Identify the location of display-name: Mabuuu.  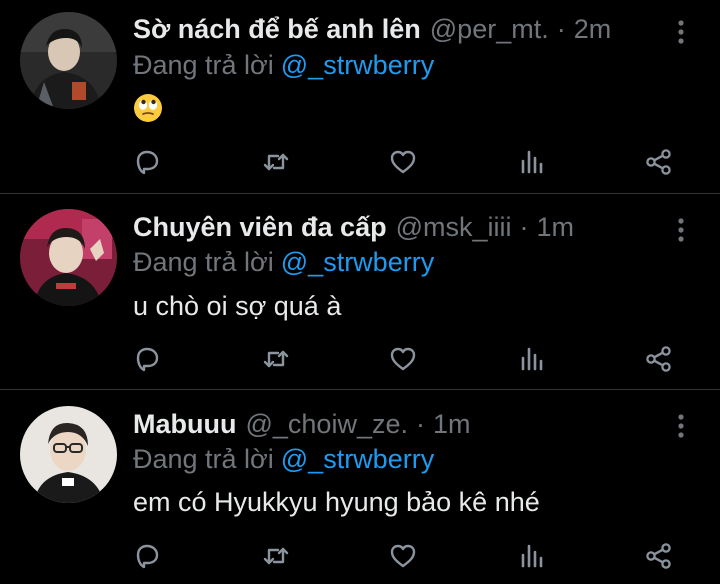
(184, 424).